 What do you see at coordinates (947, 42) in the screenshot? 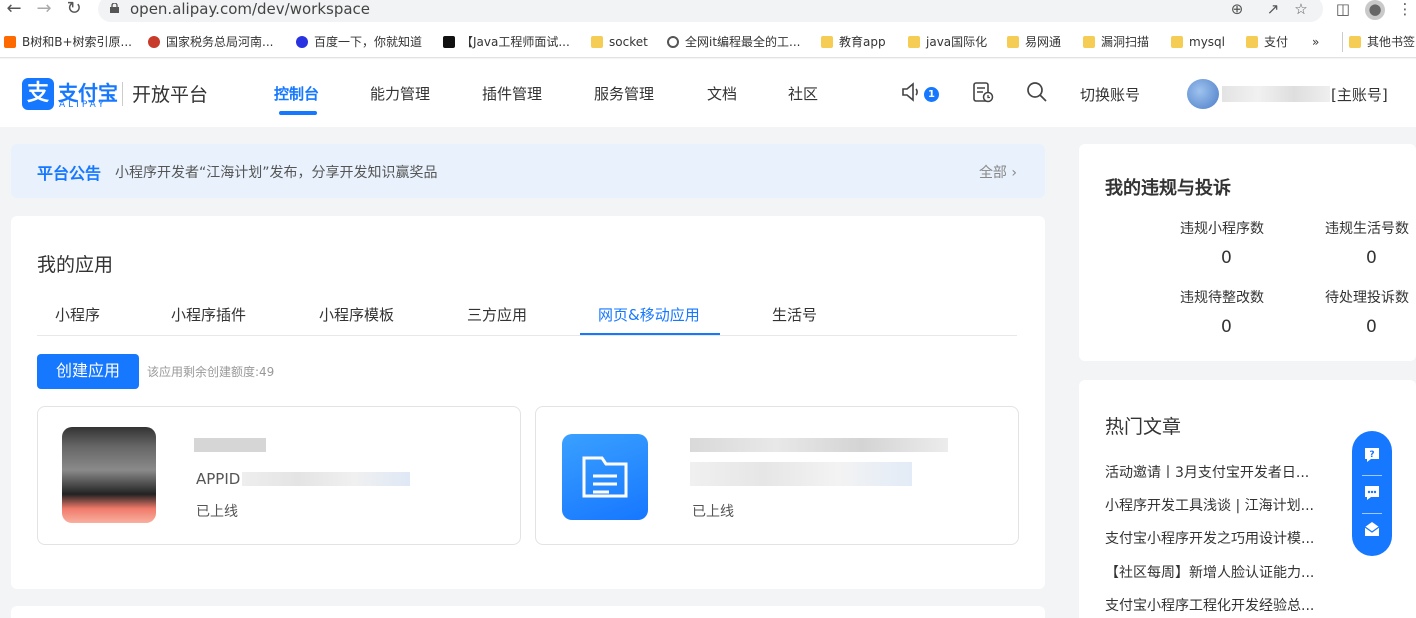
I see `bookmark-item: java国际化` at bounding box center [947, 42].